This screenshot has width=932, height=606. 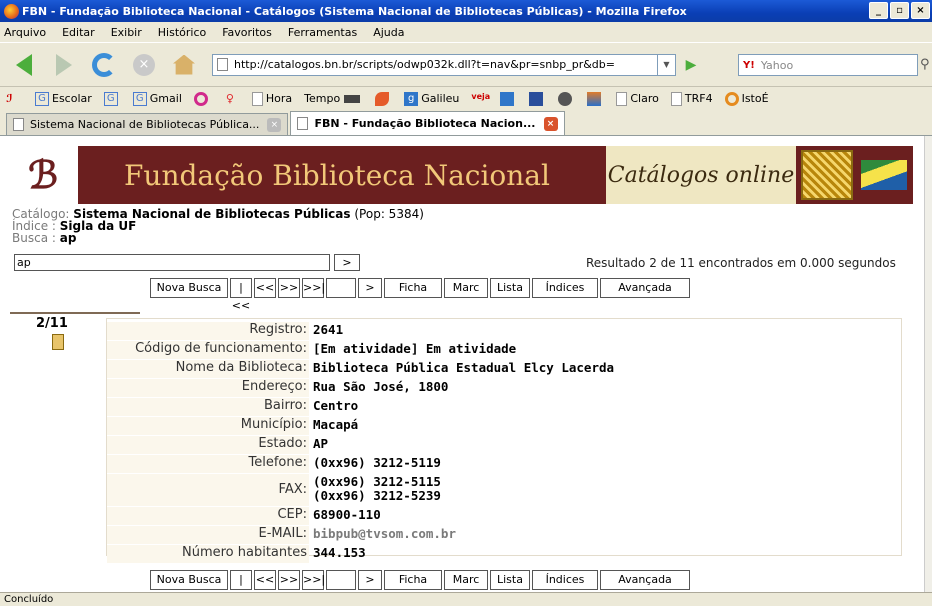 What do you see at coordinates (925, 64) in the screenshot?
I see `search-icon: ⚲` at bounding box center [925, 64].